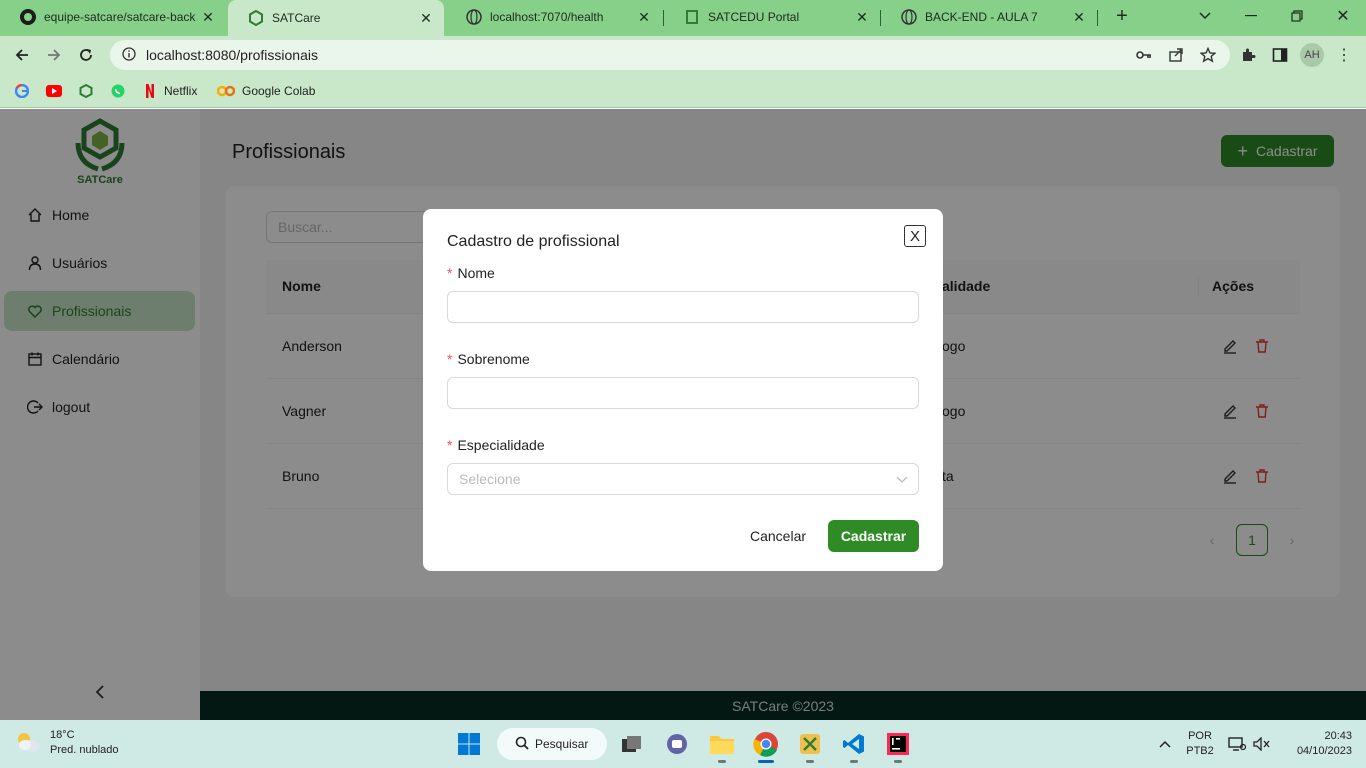  I want to click on browser-tab-backend: BACK-END - AULA 7 ✕, so click(989, 17).